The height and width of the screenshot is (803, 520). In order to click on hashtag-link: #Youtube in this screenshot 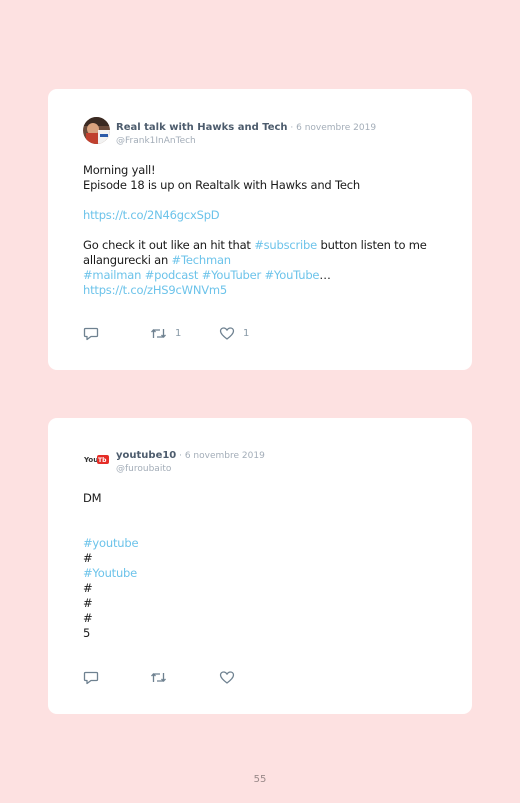, I will do `click(110, 573)`.